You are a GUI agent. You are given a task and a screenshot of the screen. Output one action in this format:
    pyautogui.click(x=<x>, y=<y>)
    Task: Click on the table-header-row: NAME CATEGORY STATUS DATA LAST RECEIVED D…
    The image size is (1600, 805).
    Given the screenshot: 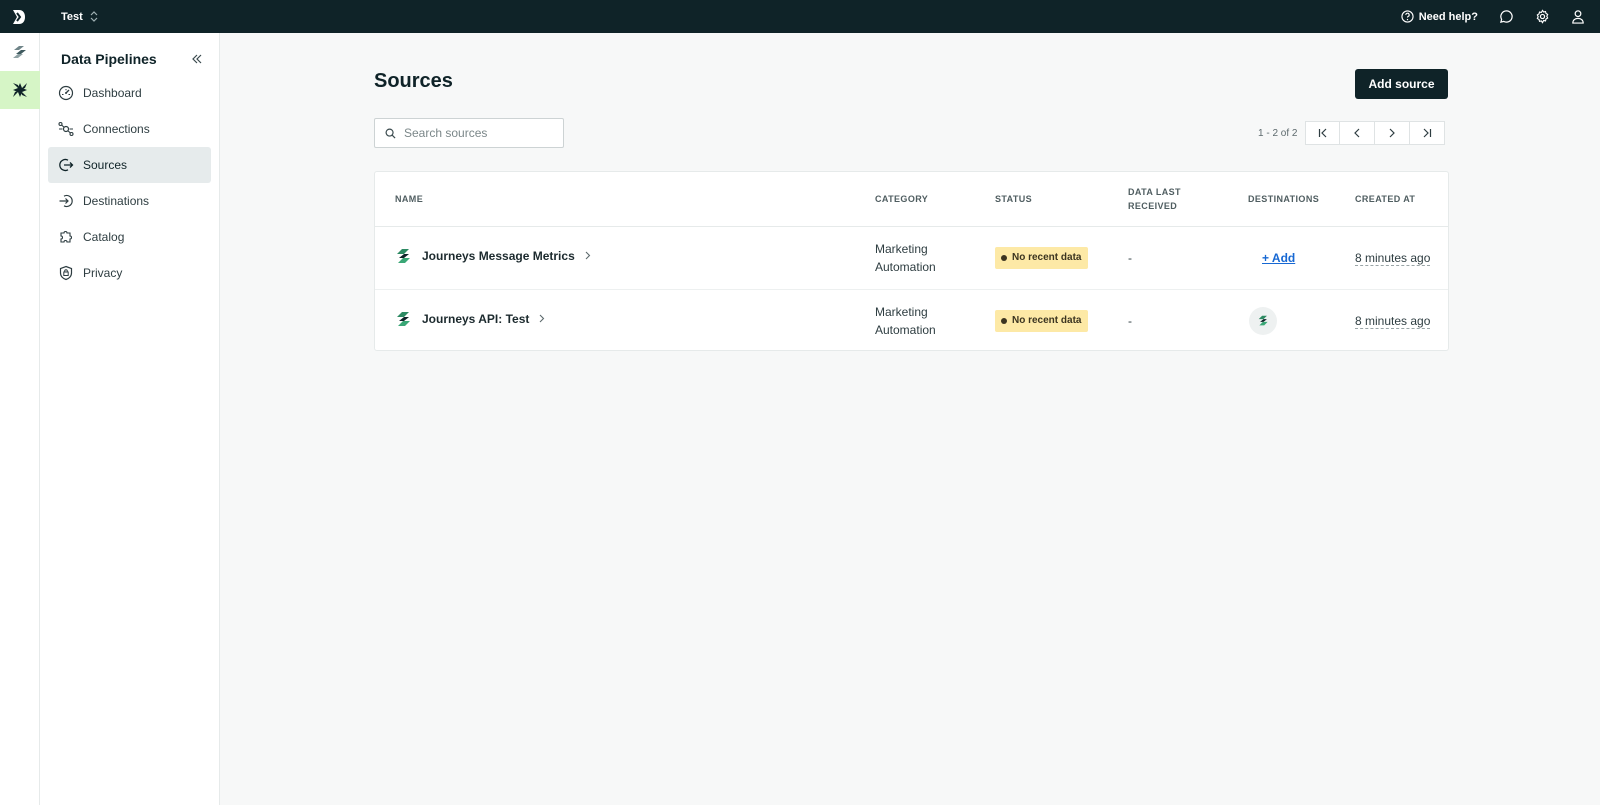 What is the action you would take?
    pyautogui.click(x=911, y=199)
    